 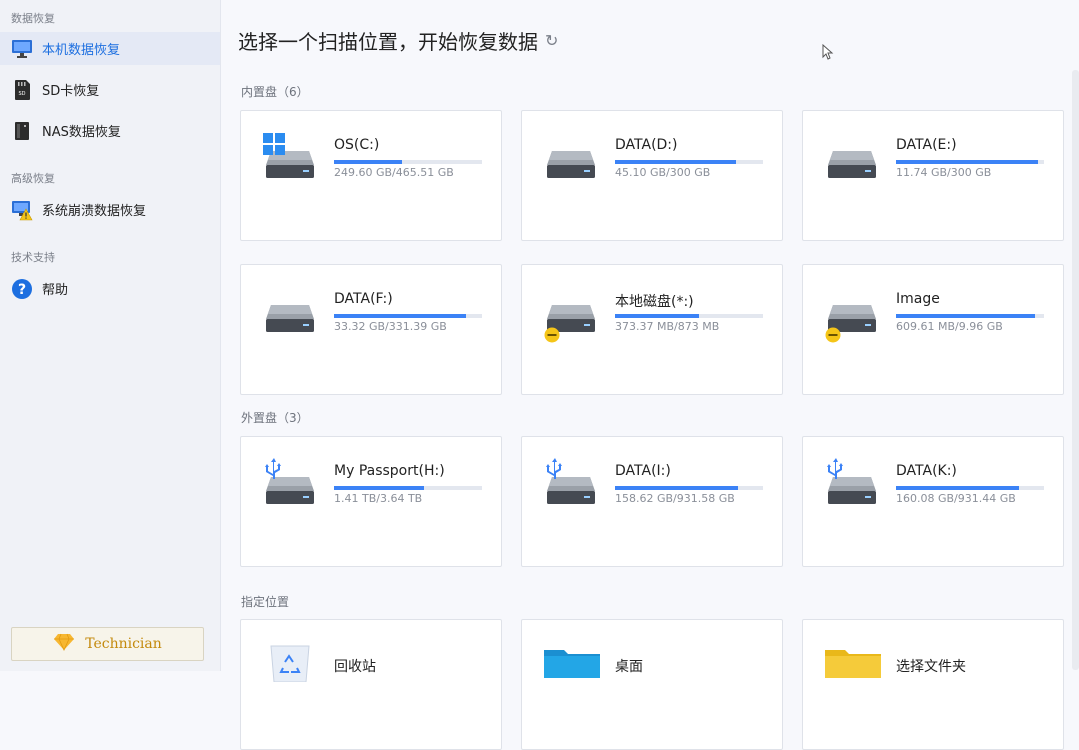 What do you see at coordinates (572, 665) in the screenshot?
I see `desktop-folder-icon` at bounding box center [572, 665].